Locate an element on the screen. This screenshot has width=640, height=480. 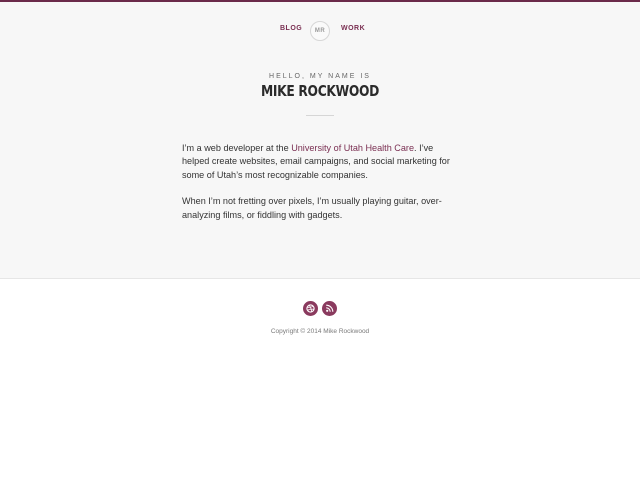
title-divider is located at coordinates (320, 115).